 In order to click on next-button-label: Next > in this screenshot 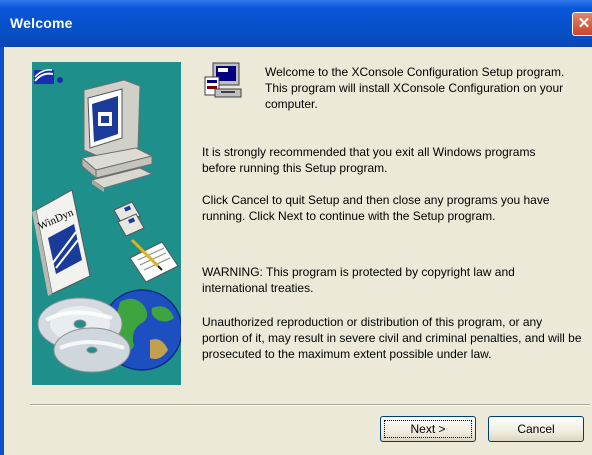, I will do `click(428, 429)`.